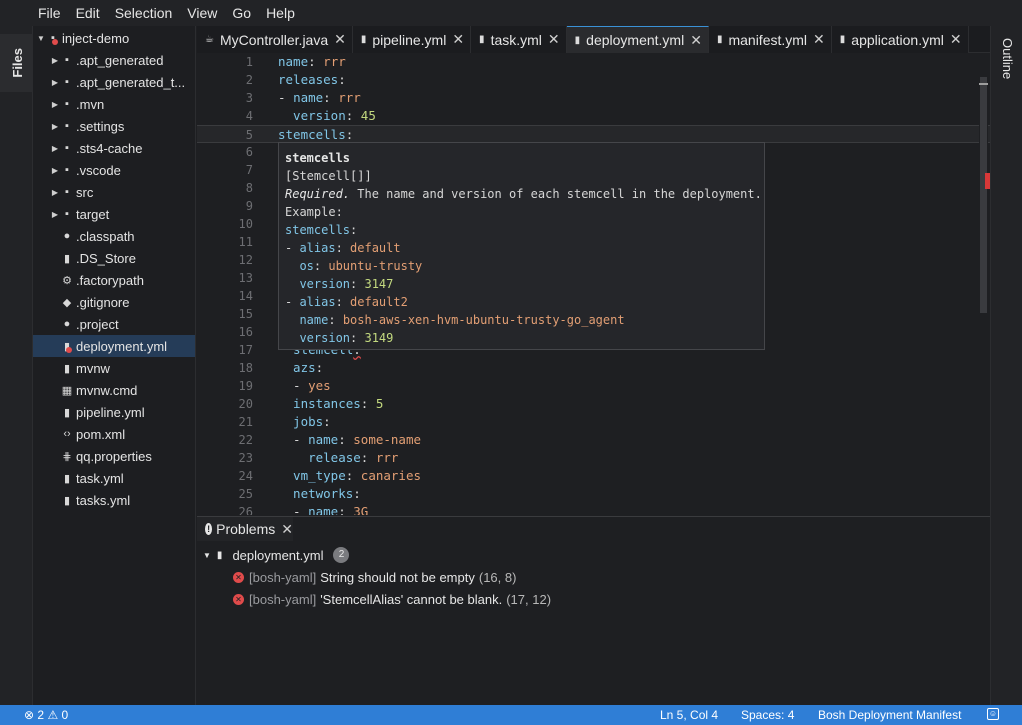  What do you see at coordinates (202, 13) in the screenshot?
I see `menu-view: View` at bounding box center [202, 13].